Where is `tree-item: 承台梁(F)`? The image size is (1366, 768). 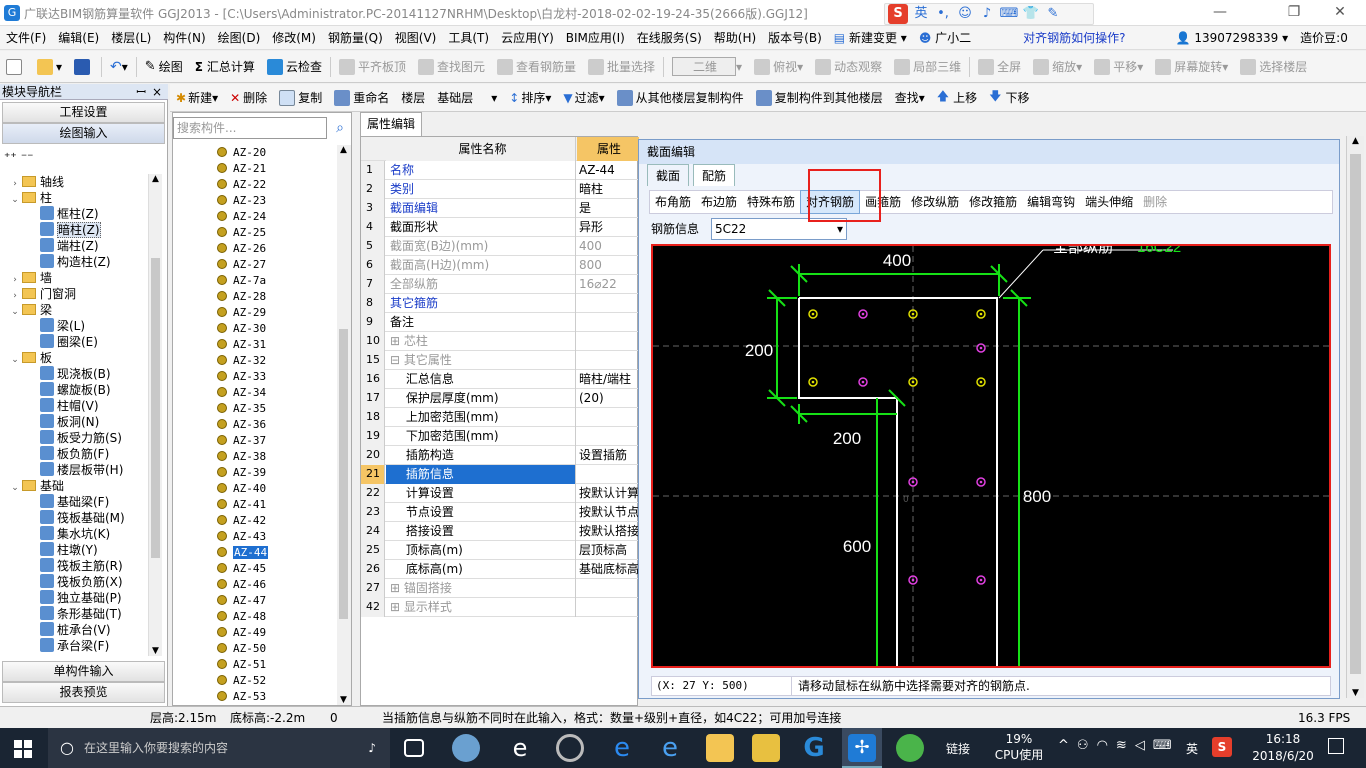
tree-item: 承台梁(F) is located at coordinates (74, 646).